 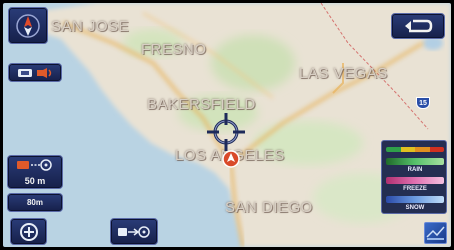 I want to click on back-button, so click(x=418, y=26).